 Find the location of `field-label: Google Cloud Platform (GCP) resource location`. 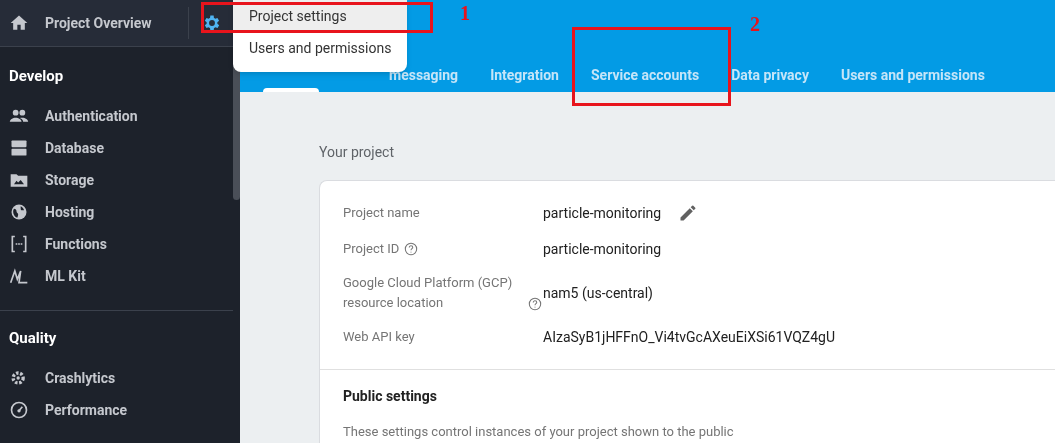

field-label: Google Cloud Platform (GCP) resource location is located at coordinates (428, 293).